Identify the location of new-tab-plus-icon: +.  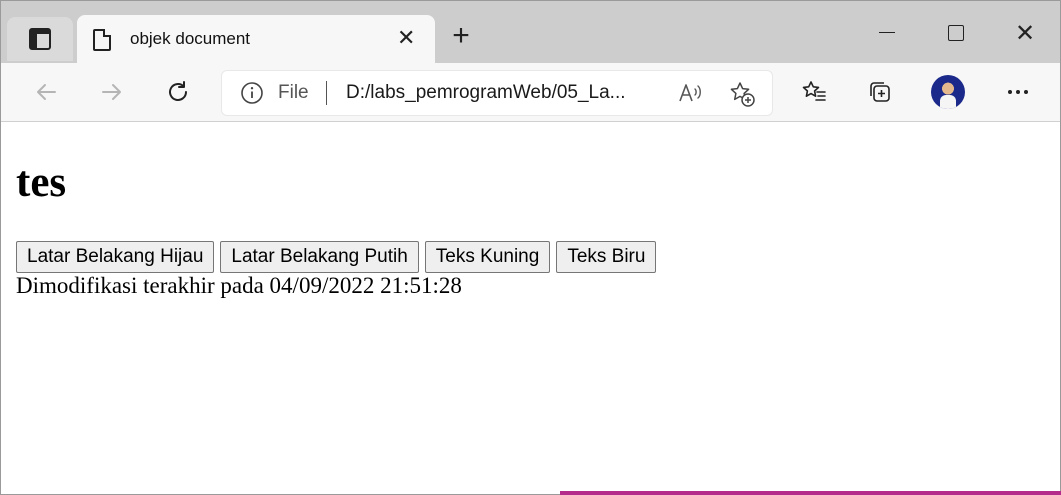
(461, 36).